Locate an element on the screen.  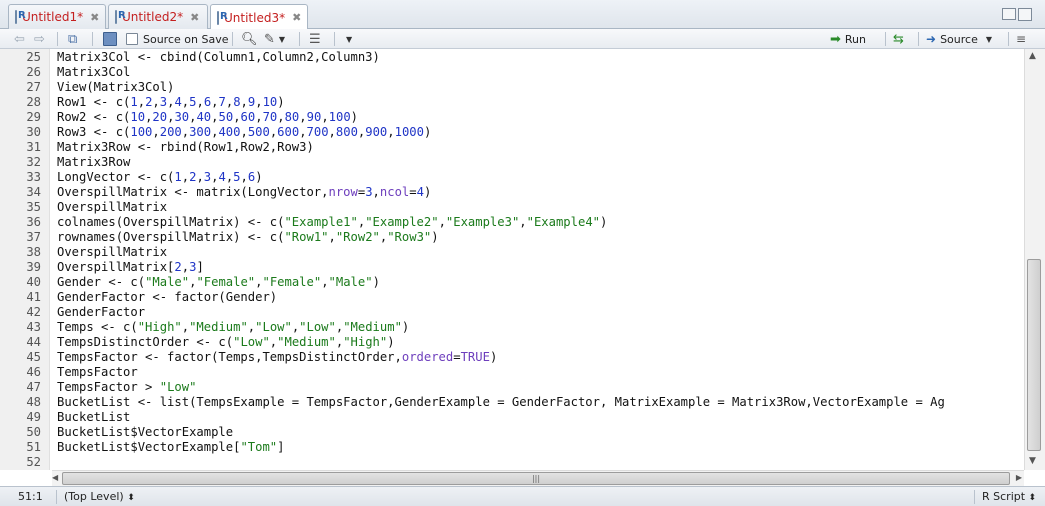
line-number: 50 is located at coordinates (33, 432).